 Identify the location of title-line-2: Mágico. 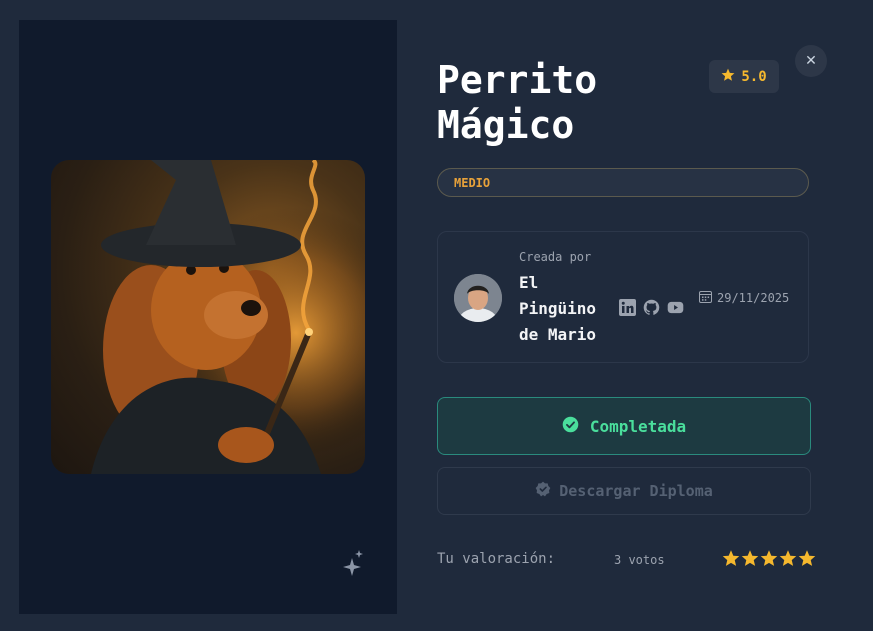
(506, 125).